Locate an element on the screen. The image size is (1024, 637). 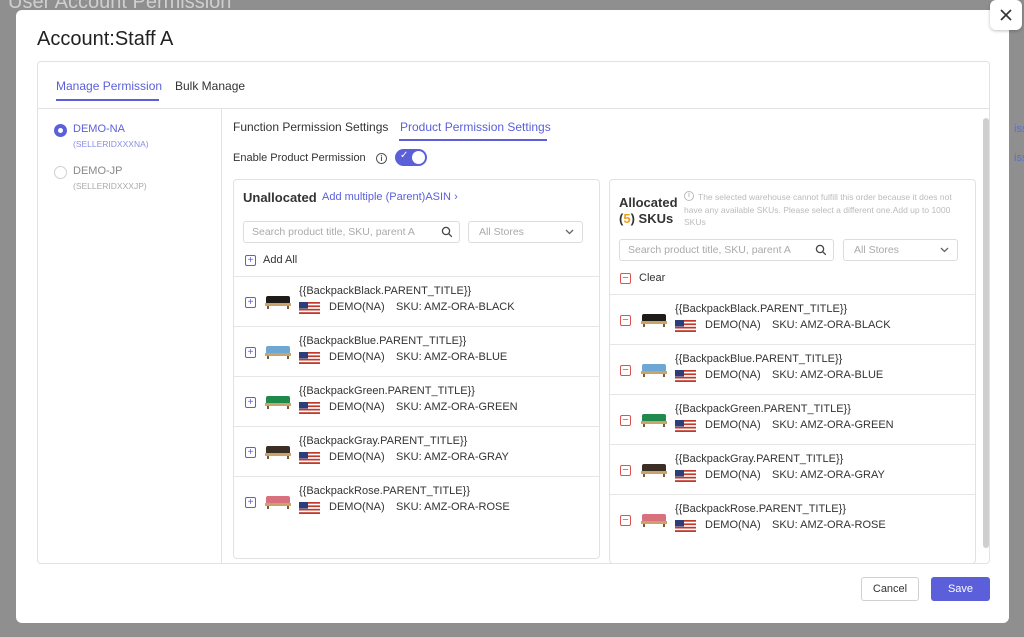
count-suffix: ) SKUs is located at coordinates (652, 218).